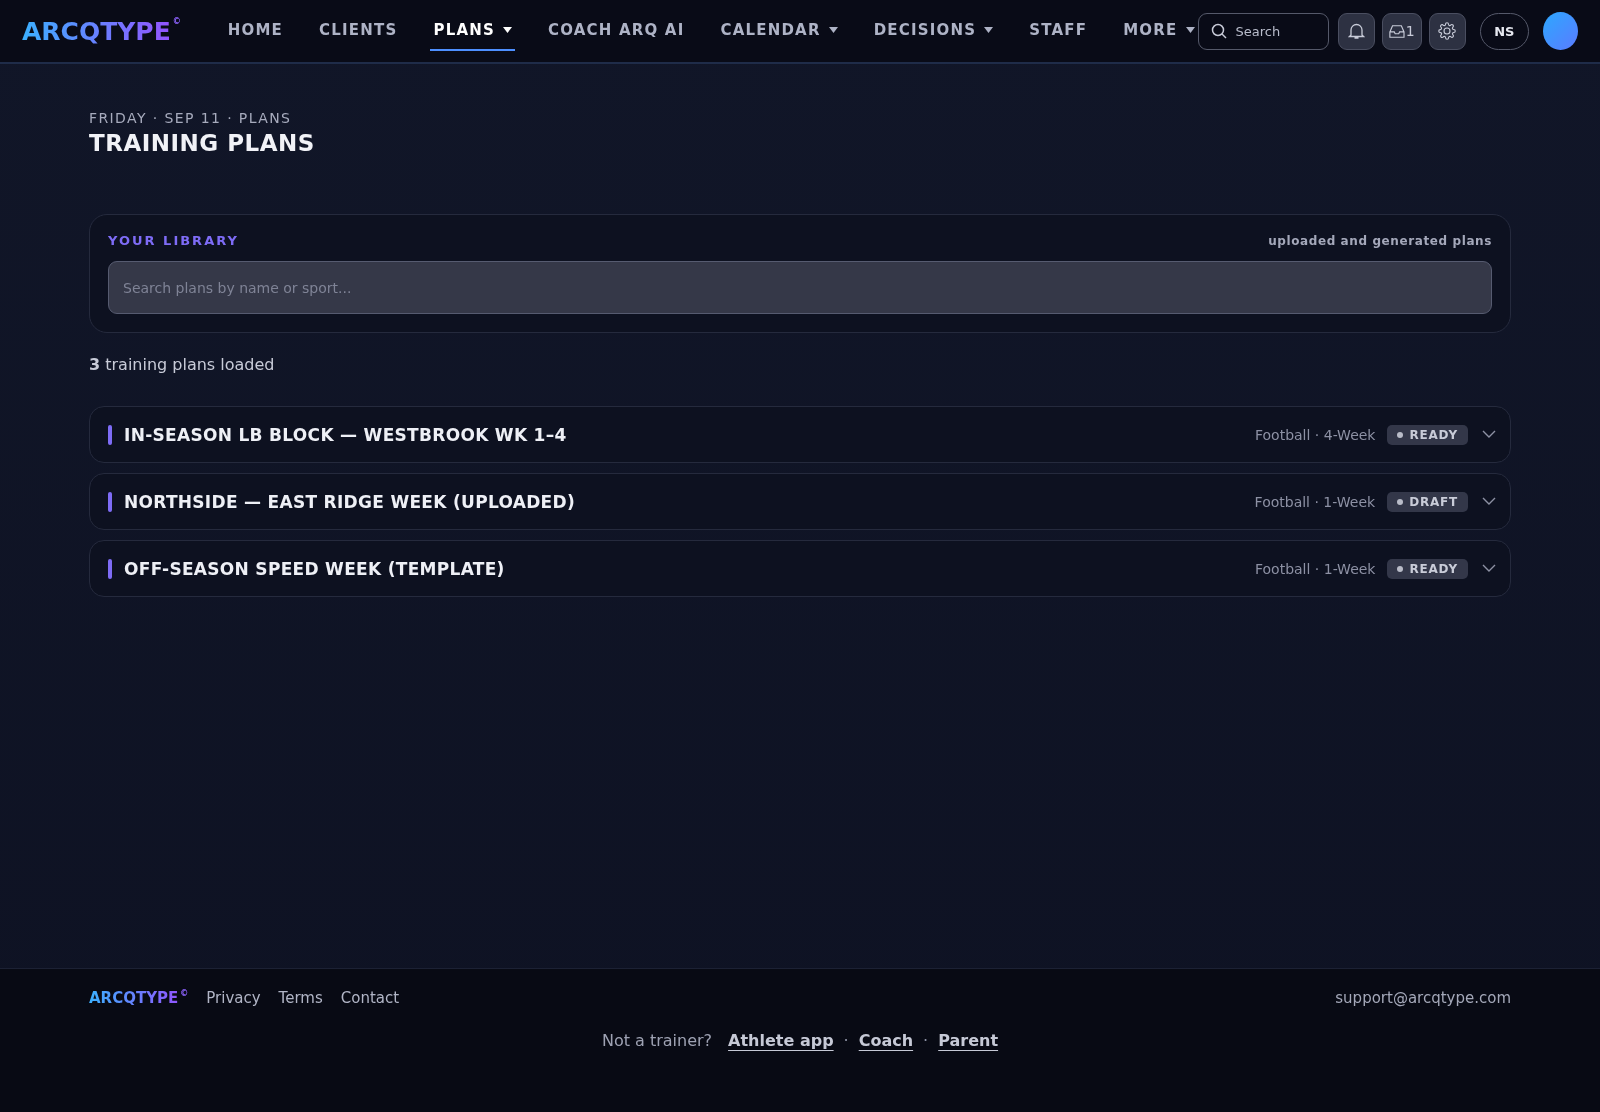  Describe the element at coordinates (300, 998) in the screenshot. I see `footer-link: Terms` at that location.